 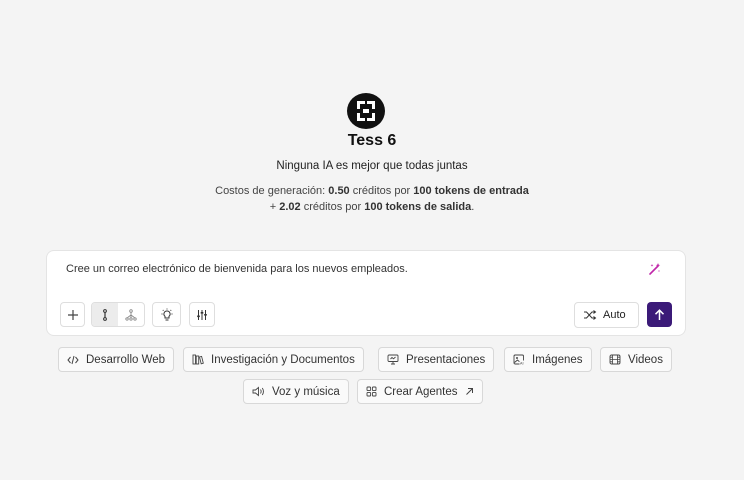 What do you see at coordinates (372, 166) in the screenshot?
I see `tagline: Ninguna IA es mejor que todas juntas` at bounding box center [372, 166].